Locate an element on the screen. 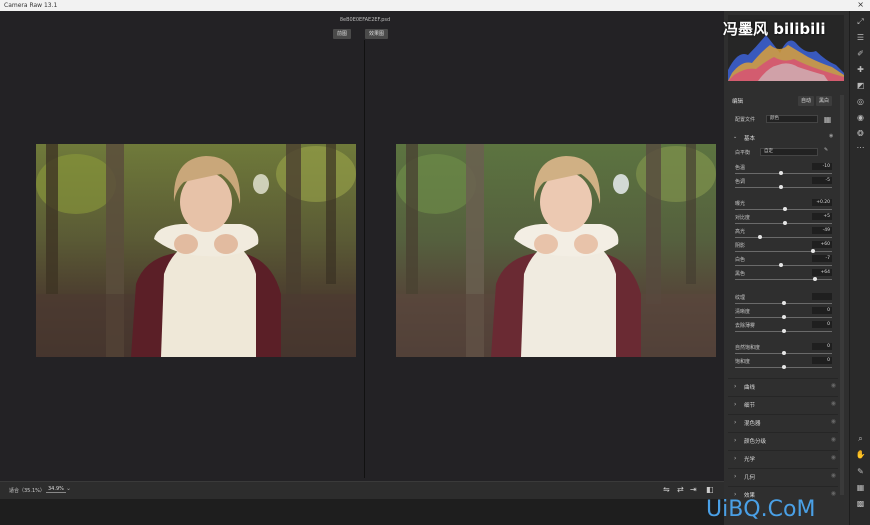 Image resolution: width=870 pixels, height=525 pixels. status-area is located at coordinates (362, 512).